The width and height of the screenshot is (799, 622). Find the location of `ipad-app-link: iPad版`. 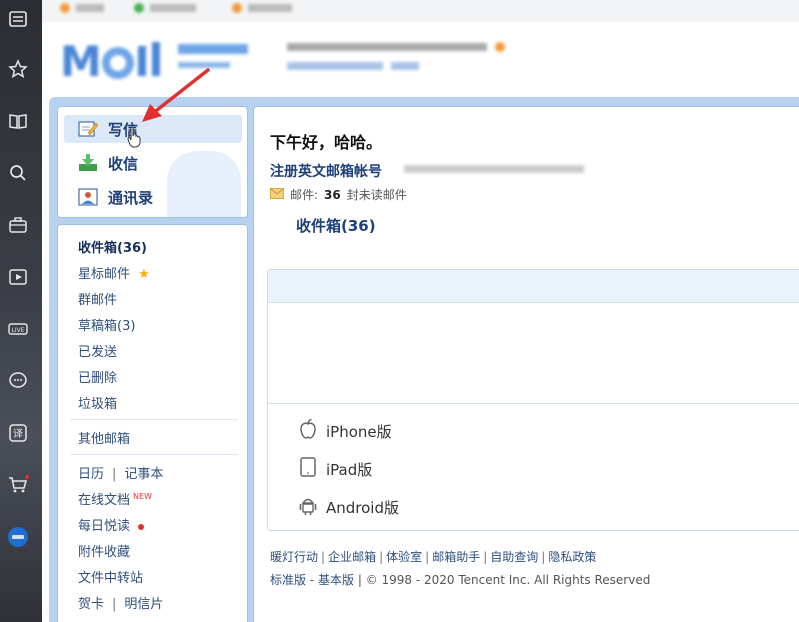

ipad-app-link: iPad版 is located at coordinates (335, 469).